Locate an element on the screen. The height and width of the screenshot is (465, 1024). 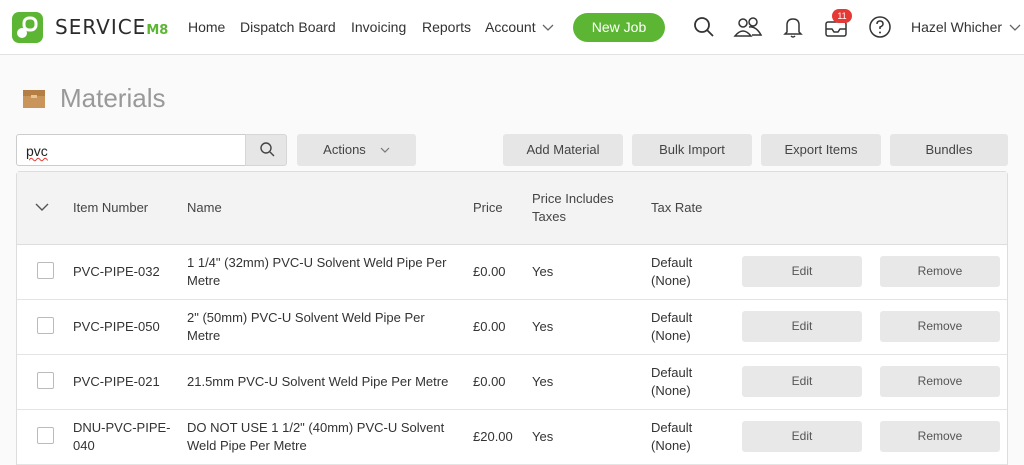
item-number-line: 040 is located at coordinates (84, 445).